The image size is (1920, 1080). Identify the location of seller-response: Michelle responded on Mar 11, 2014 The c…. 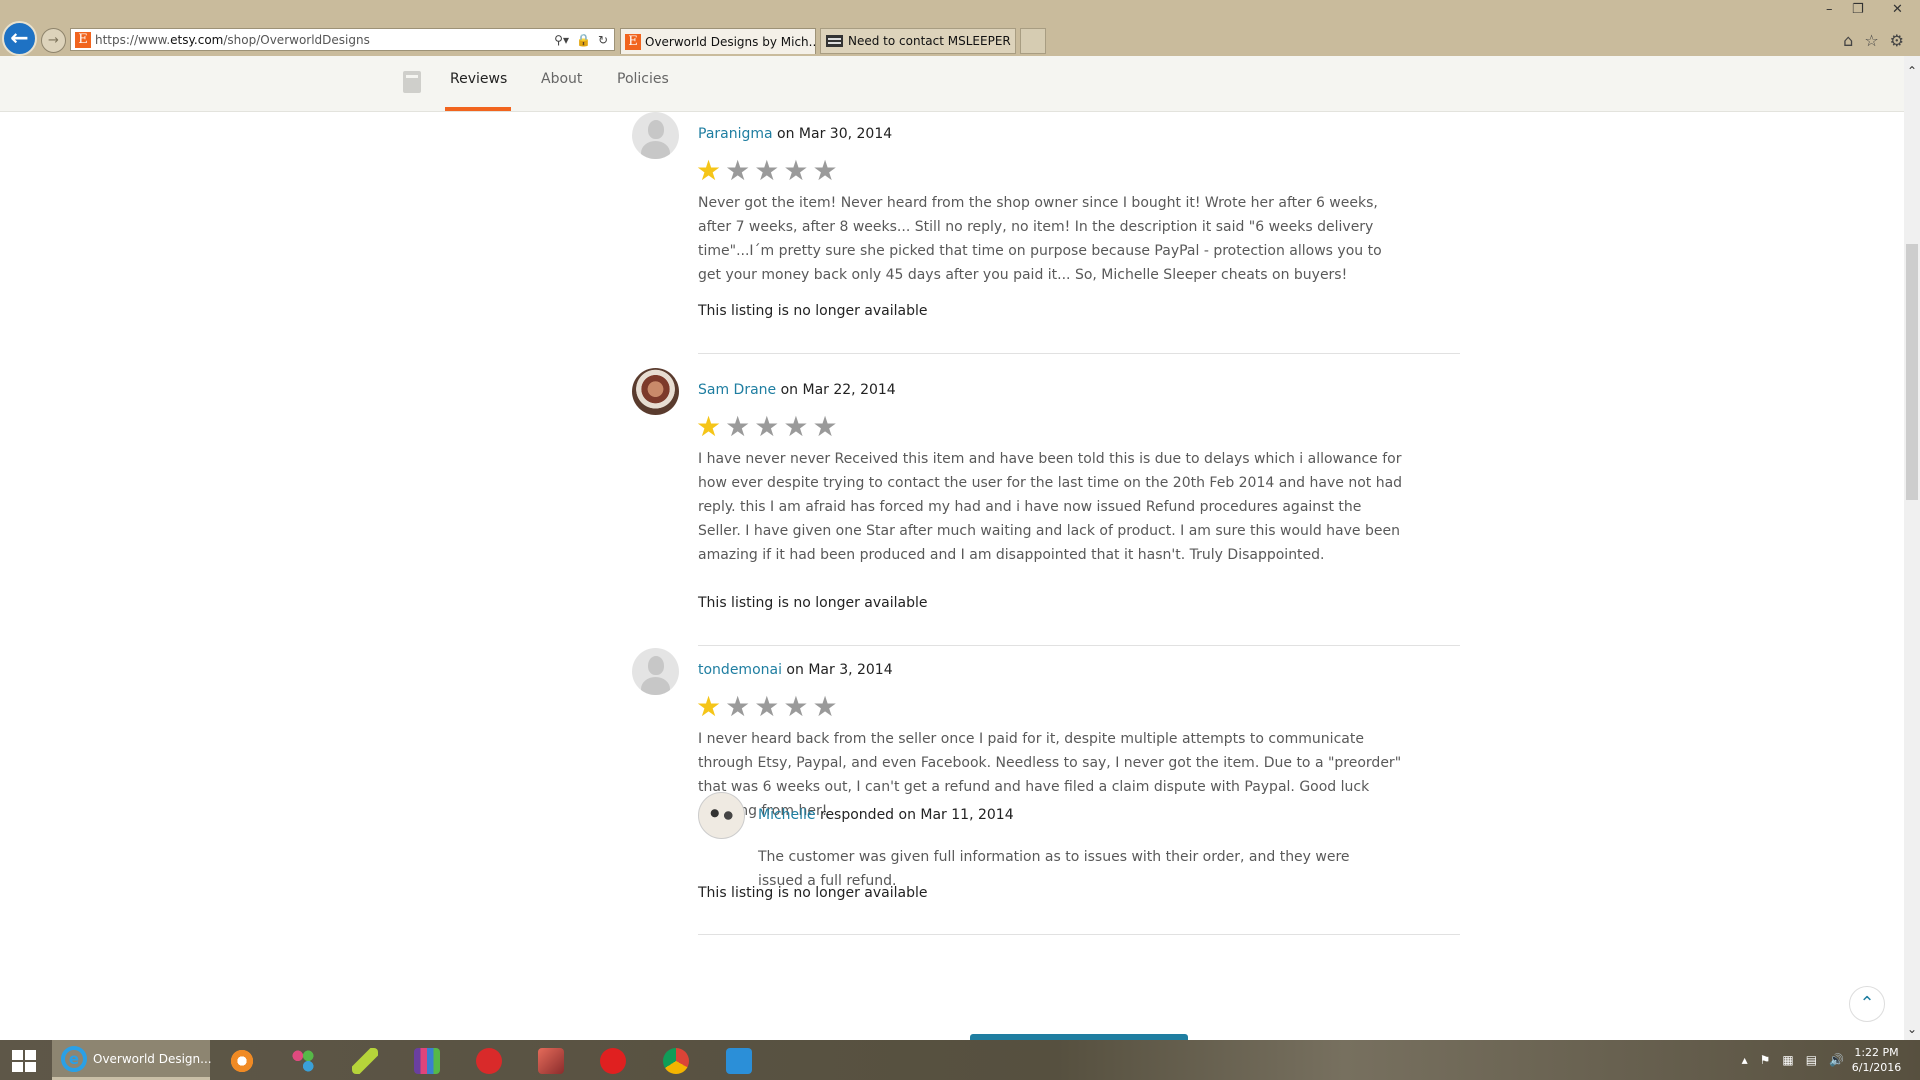
(1048, 842).